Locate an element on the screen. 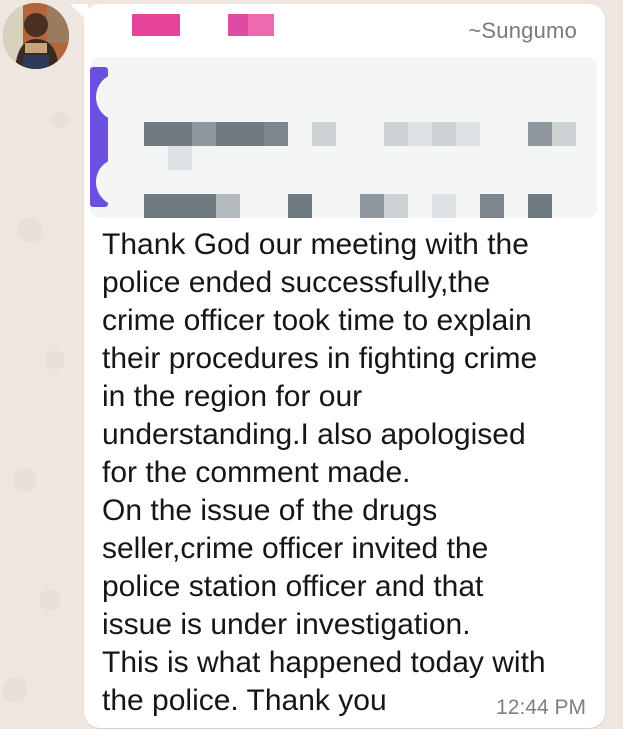 This screenshot has width=623, height=729. quote-accent-bar is located at coordinates (105, 137).